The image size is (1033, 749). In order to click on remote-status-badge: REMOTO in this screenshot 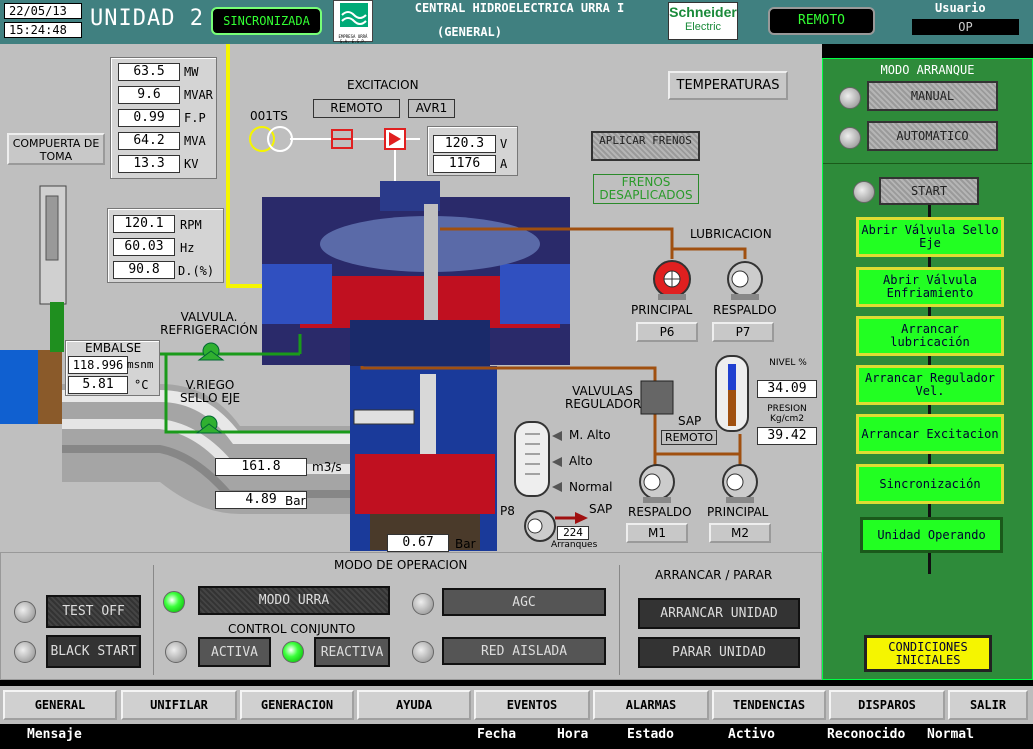, I will do `click(821, 21)`.